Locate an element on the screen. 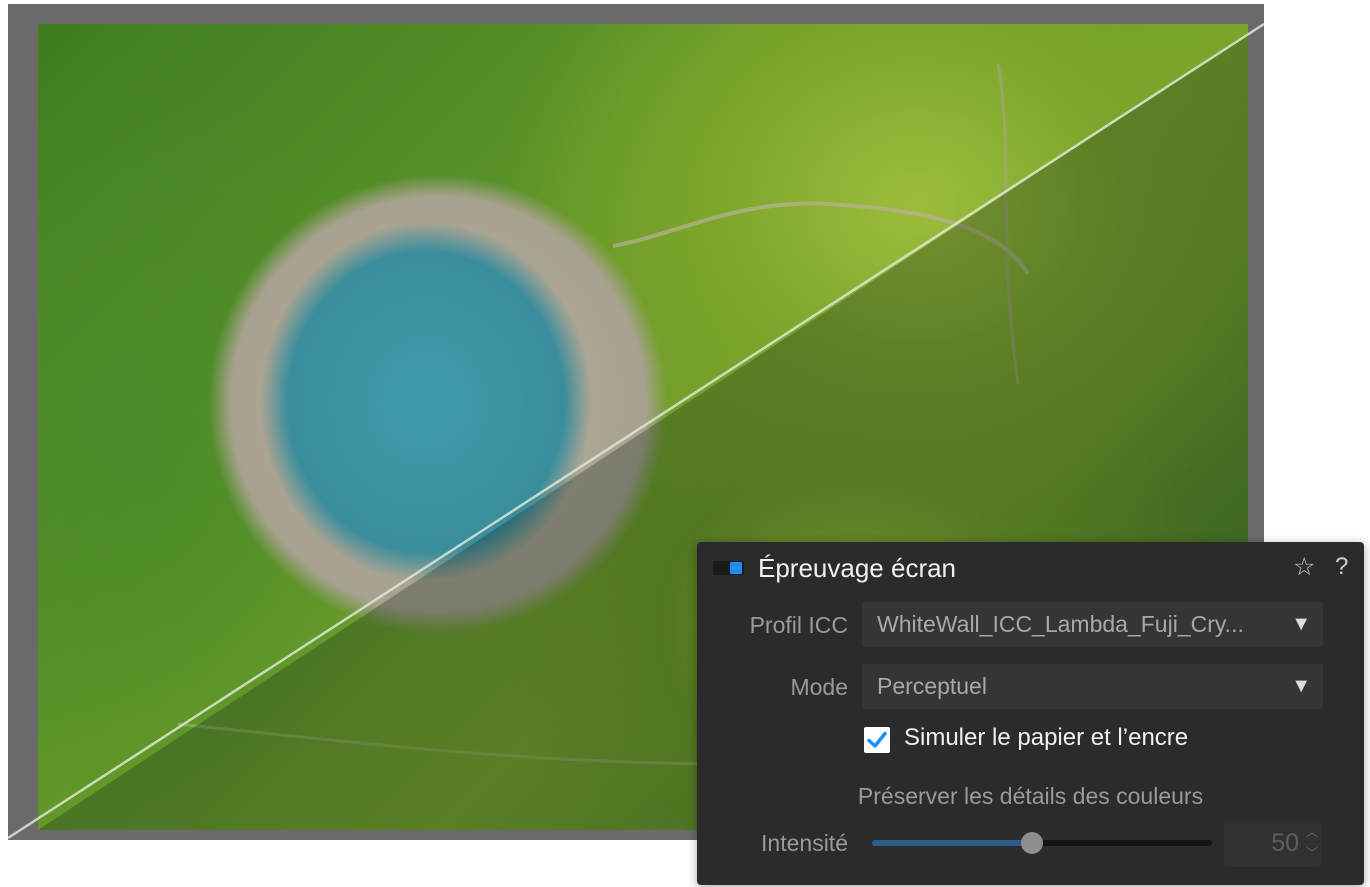 This screenshot has height=887, width=1370. preserve-color-details-heading: Préserver les détails des couleurs is located at coordinates (1030, 796).